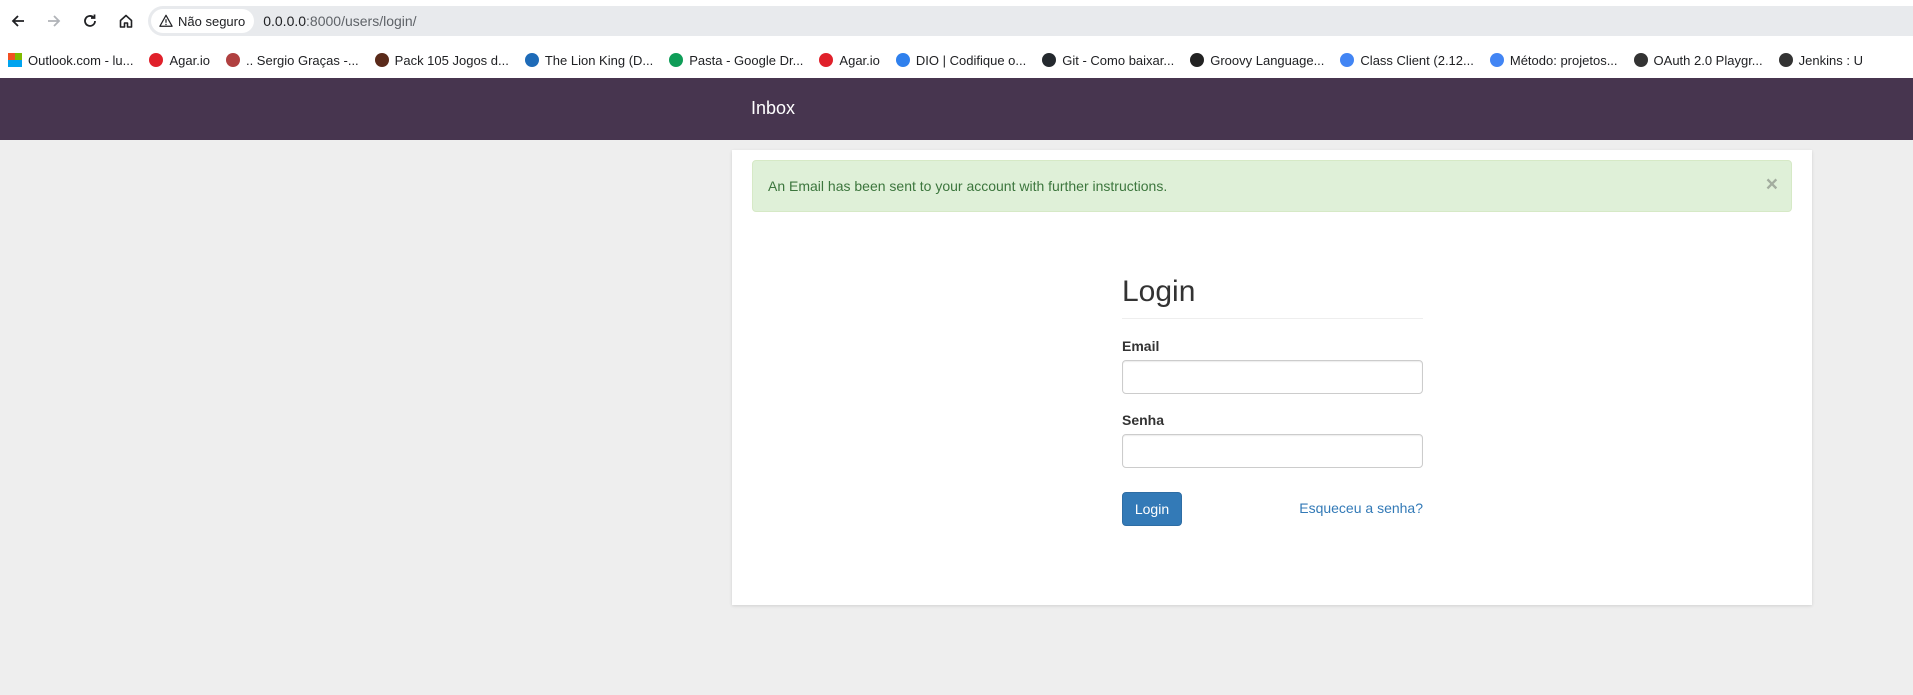 The image size is (1913, 695). I want to click on email-label: Email, so click(1141, 346).